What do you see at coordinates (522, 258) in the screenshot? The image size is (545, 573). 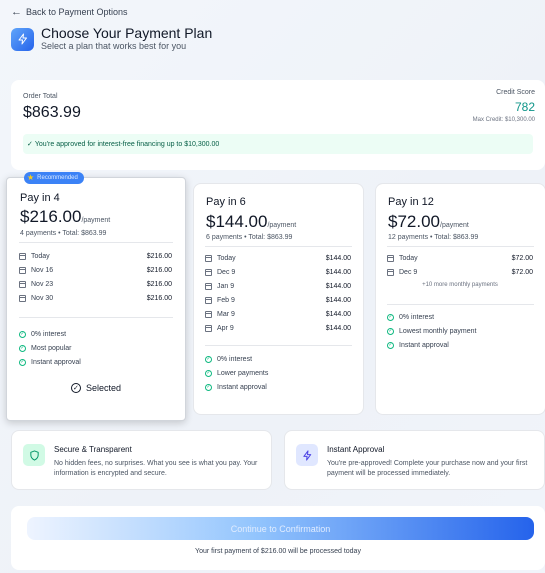 I see `schedule-amount: $72.00` at bounding box center [522, 258].